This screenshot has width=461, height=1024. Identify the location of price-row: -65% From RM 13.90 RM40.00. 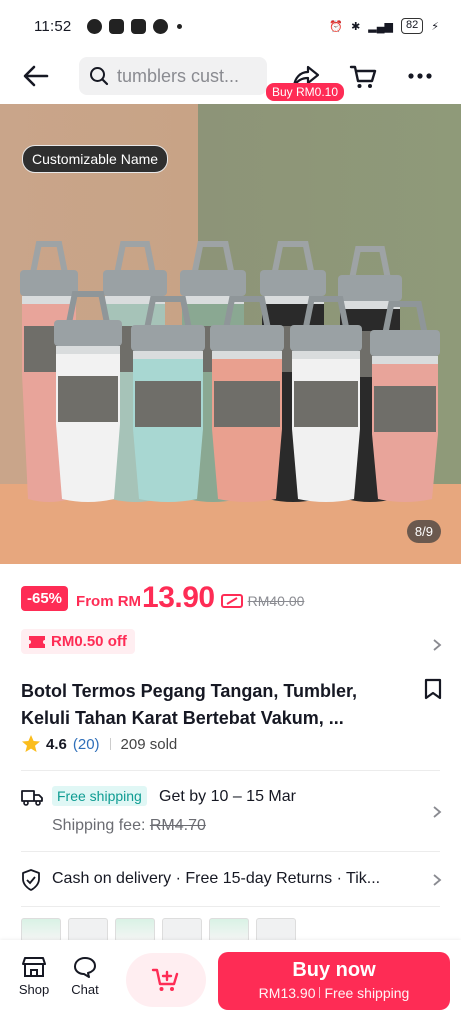
(162, 598).